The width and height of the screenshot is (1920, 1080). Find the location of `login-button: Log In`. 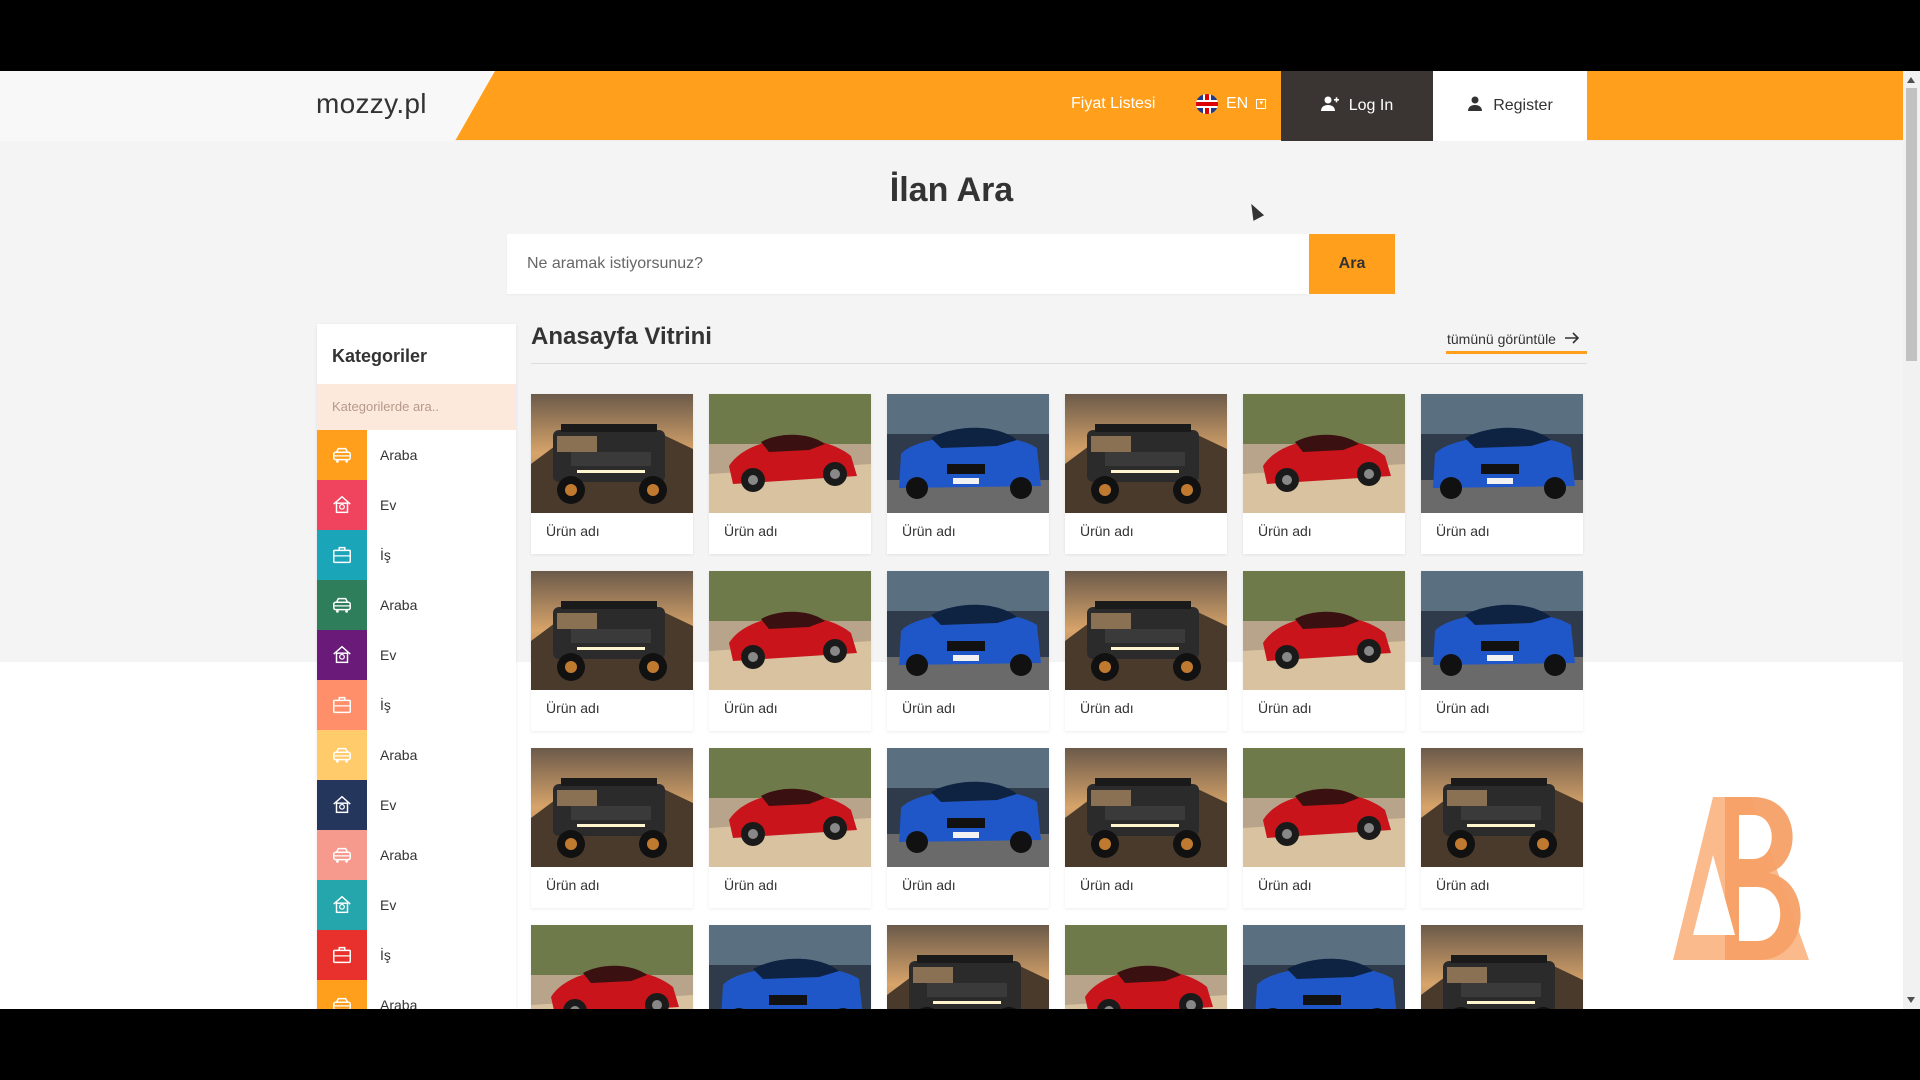

login-button: Log In is located at coordinates (1357, 106).